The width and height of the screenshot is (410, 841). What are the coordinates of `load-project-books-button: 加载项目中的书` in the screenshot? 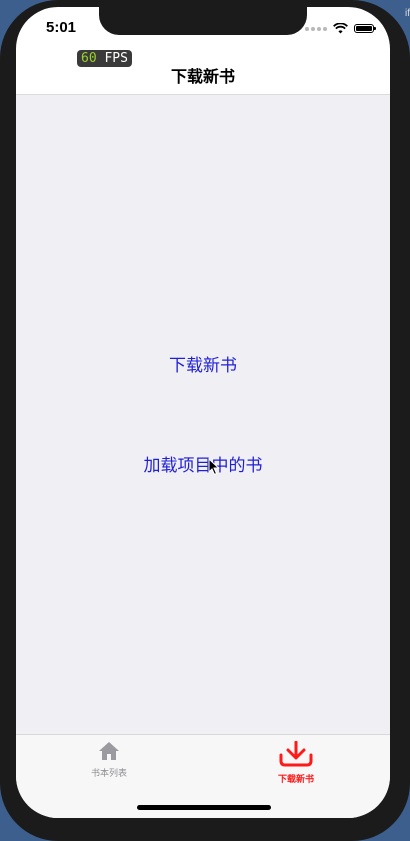 It's located at (203, 463).